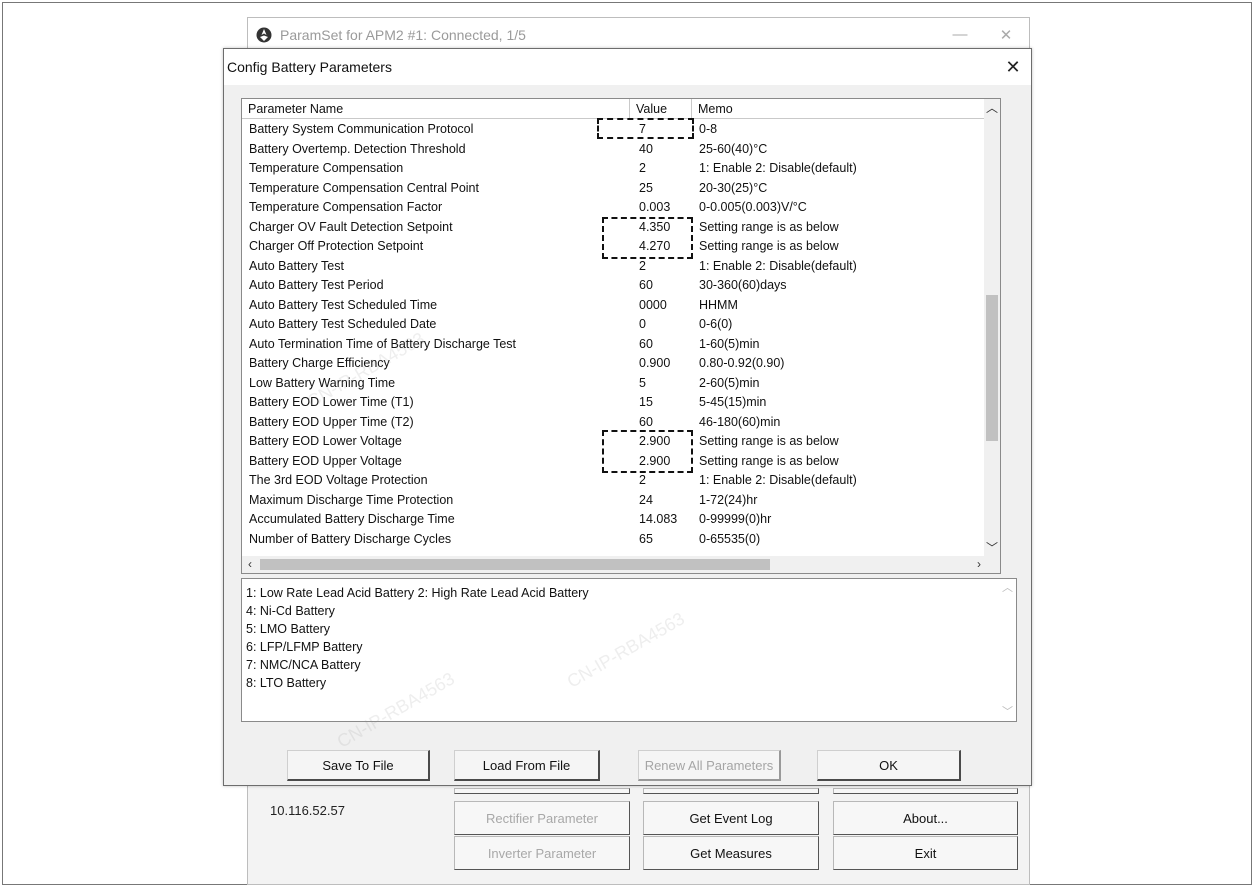 The width and height of the screenshot is (1255, 888). Describe the element at coordinates (992, 108) in the screenshot. I see `scroll-up-icon: ︿` at that location.